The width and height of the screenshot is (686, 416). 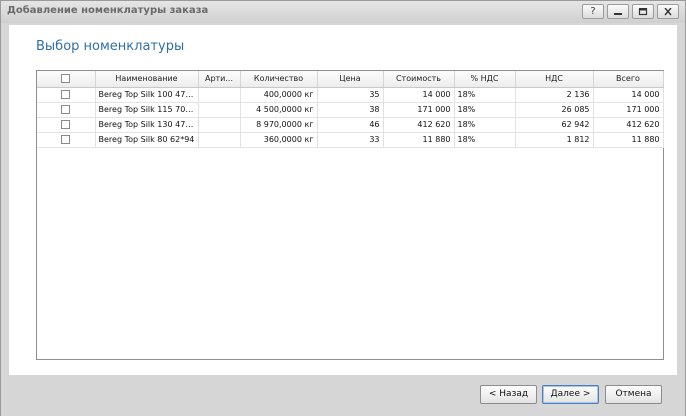 I want to click on minimize-icon, so click(x=618, y=14).